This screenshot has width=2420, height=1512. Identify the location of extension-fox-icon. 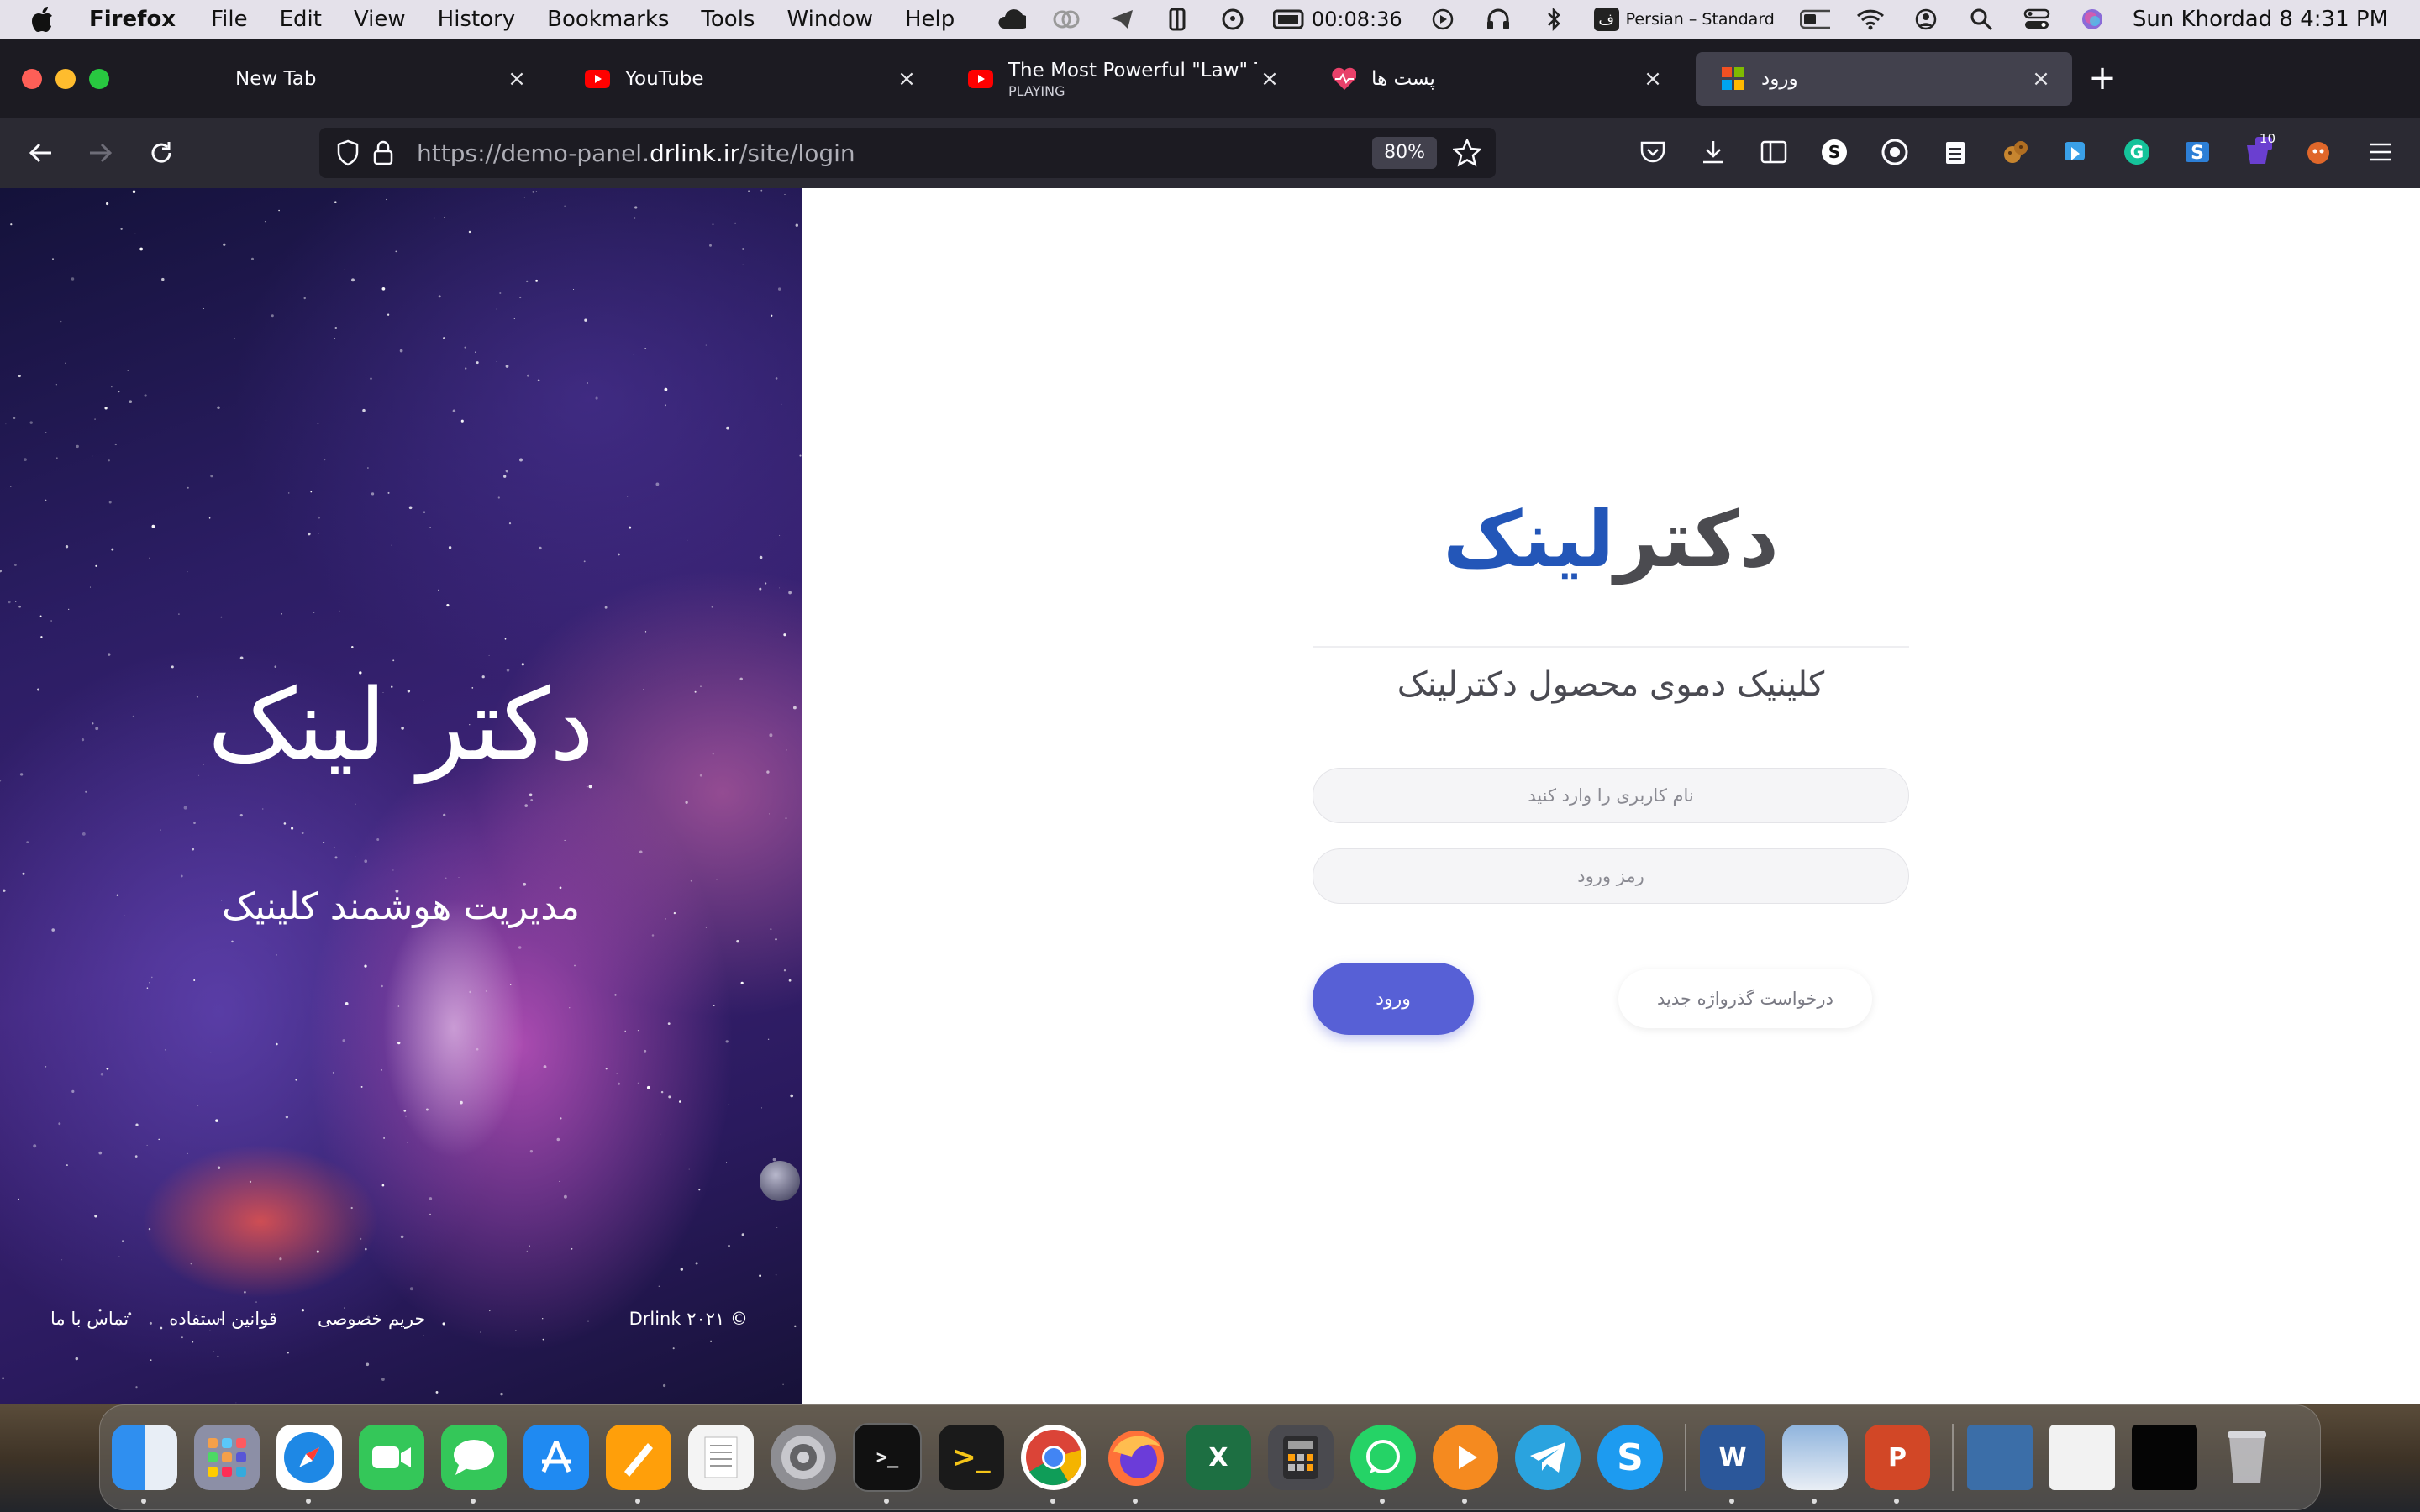
(2318, 152).